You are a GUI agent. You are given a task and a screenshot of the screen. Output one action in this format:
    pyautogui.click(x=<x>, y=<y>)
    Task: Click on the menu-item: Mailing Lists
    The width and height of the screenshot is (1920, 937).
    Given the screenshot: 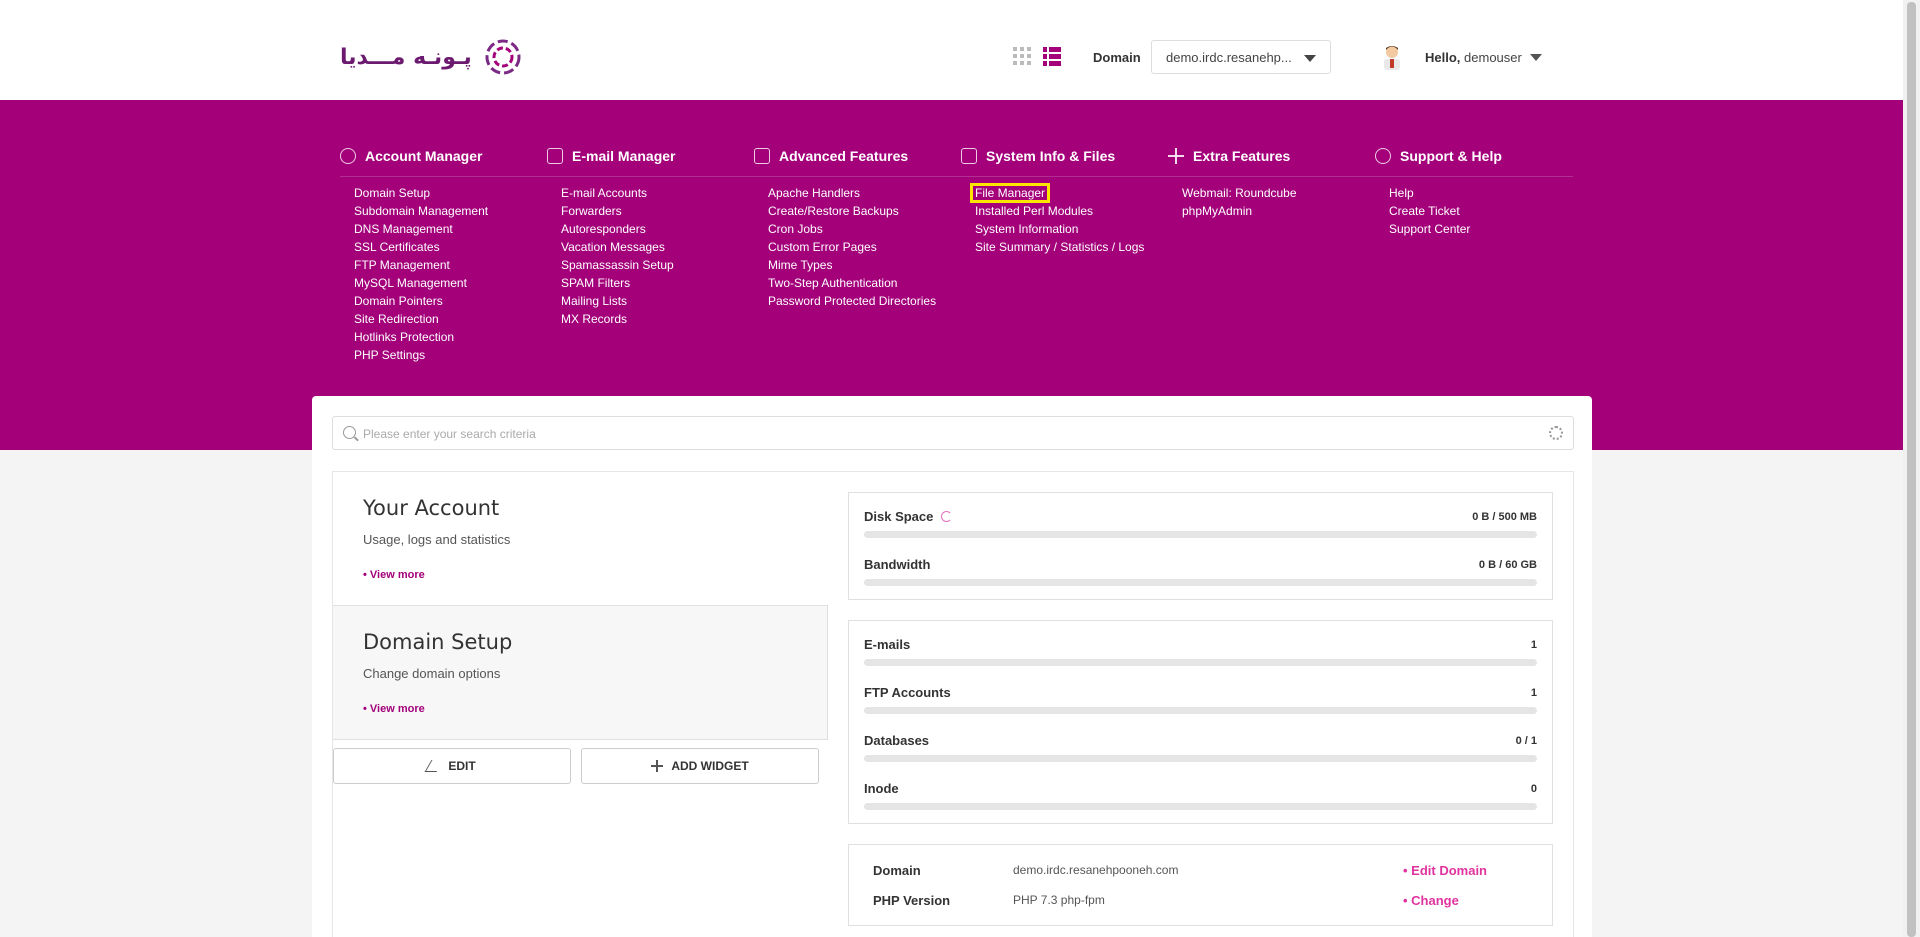 What is the action you would take?
    pyautogui.click(x=618, y=301)
    